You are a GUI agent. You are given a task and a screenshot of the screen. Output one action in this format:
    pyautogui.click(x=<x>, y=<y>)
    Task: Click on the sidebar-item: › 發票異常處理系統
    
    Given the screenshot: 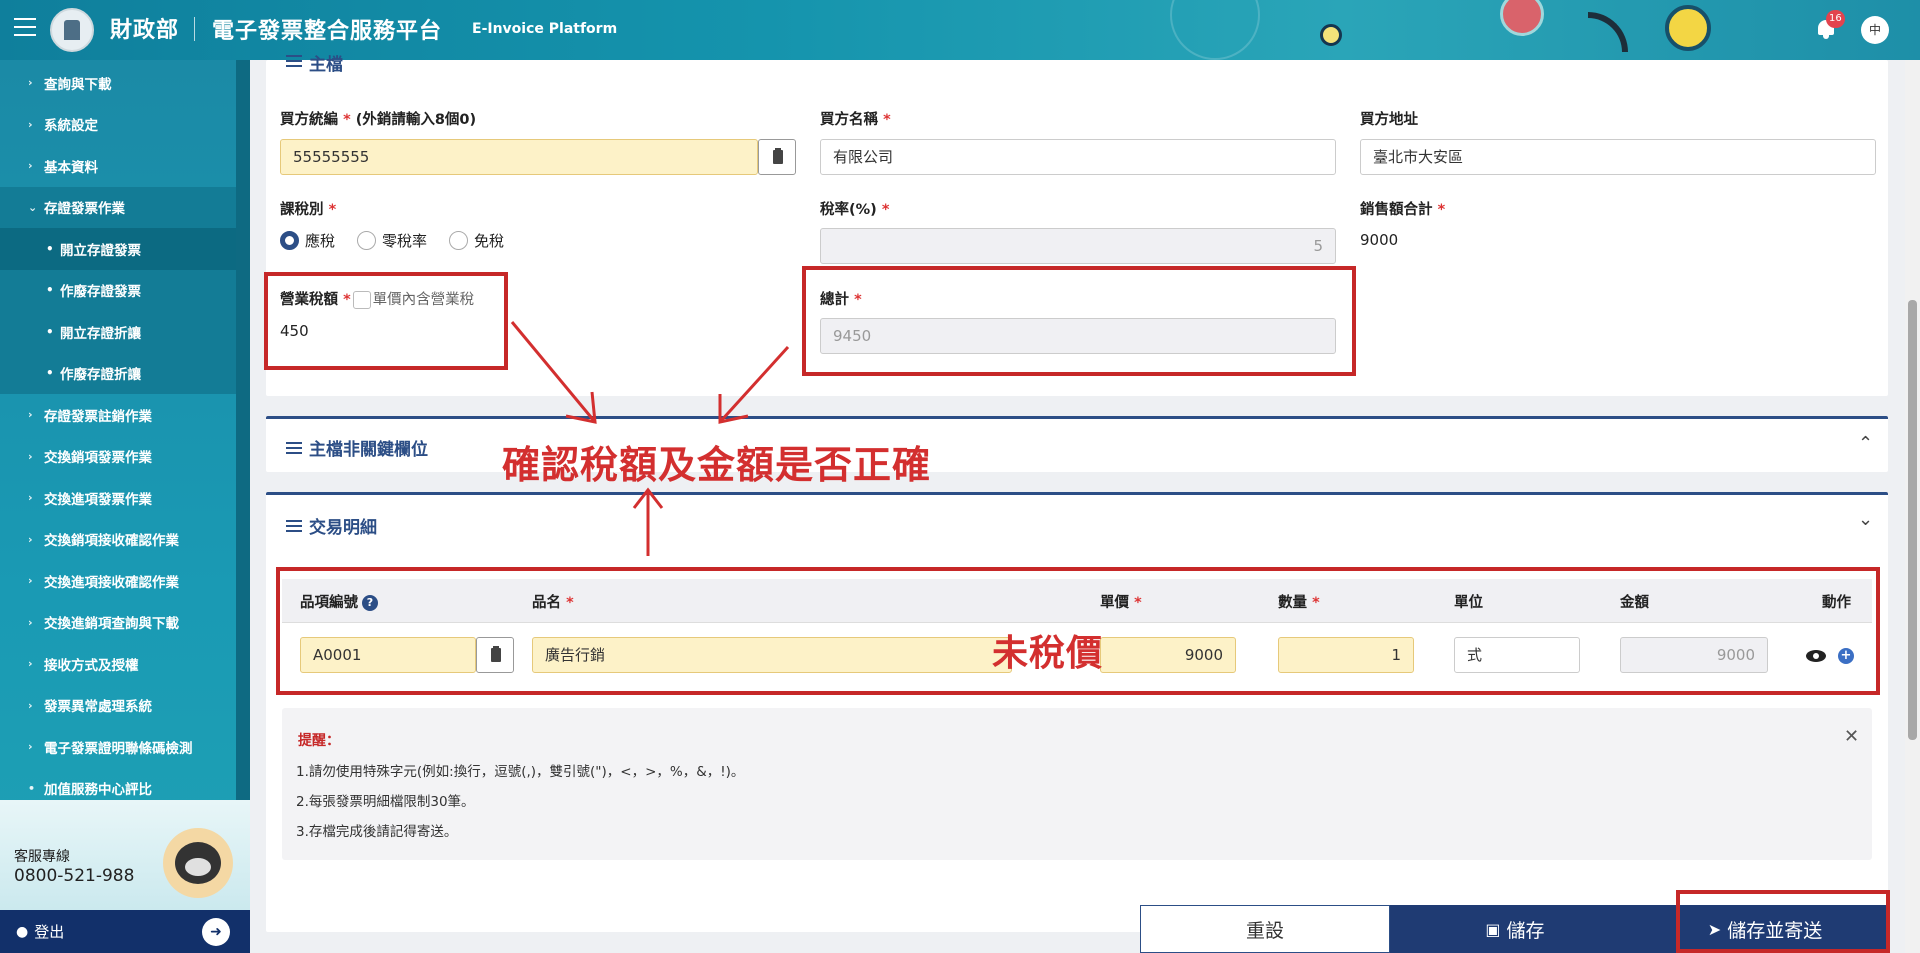 What is the action you would take?
    pyautogui.click(x=118, y=706)
    